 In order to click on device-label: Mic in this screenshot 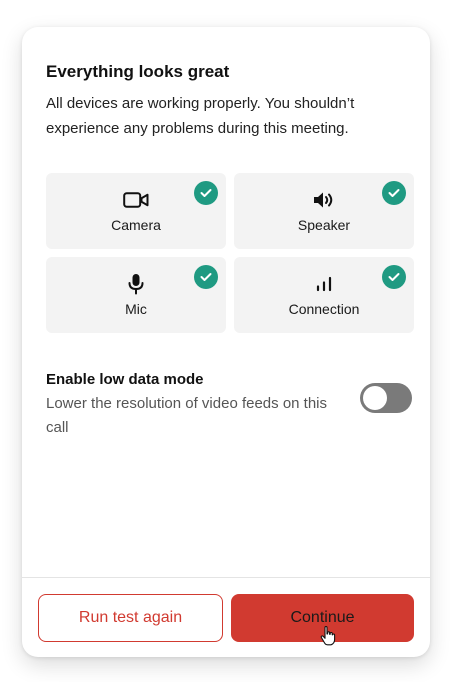, I will do `click(136, 309)`.